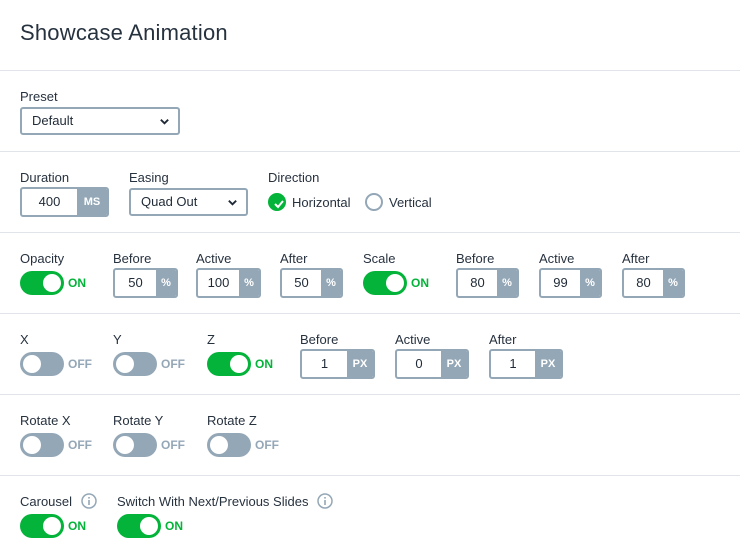  Describe the element at coordinates (548, 364) in the screenshot. I see `translate-after-unit: PX` at that location.